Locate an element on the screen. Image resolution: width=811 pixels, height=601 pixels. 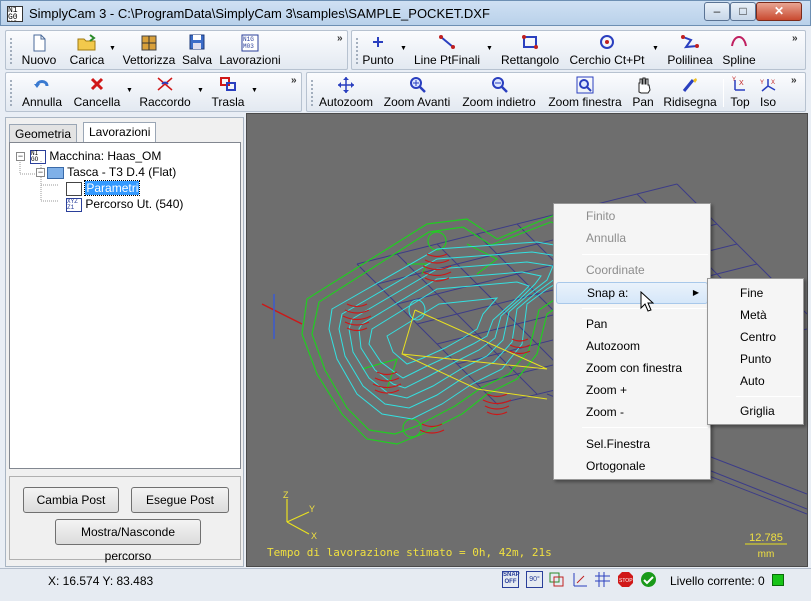
menu-item-pan: Pan is located at coordinates (632, 324).